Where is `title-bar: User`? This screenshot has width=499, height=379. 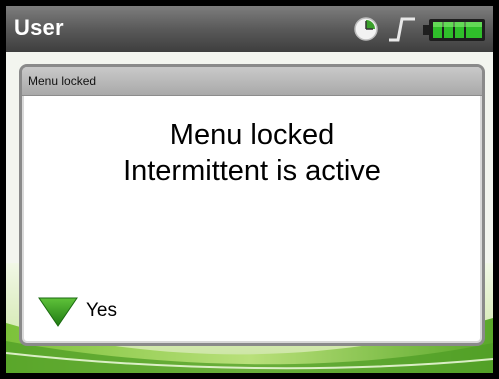
title-bar: User is located at coordinates (249, 29).